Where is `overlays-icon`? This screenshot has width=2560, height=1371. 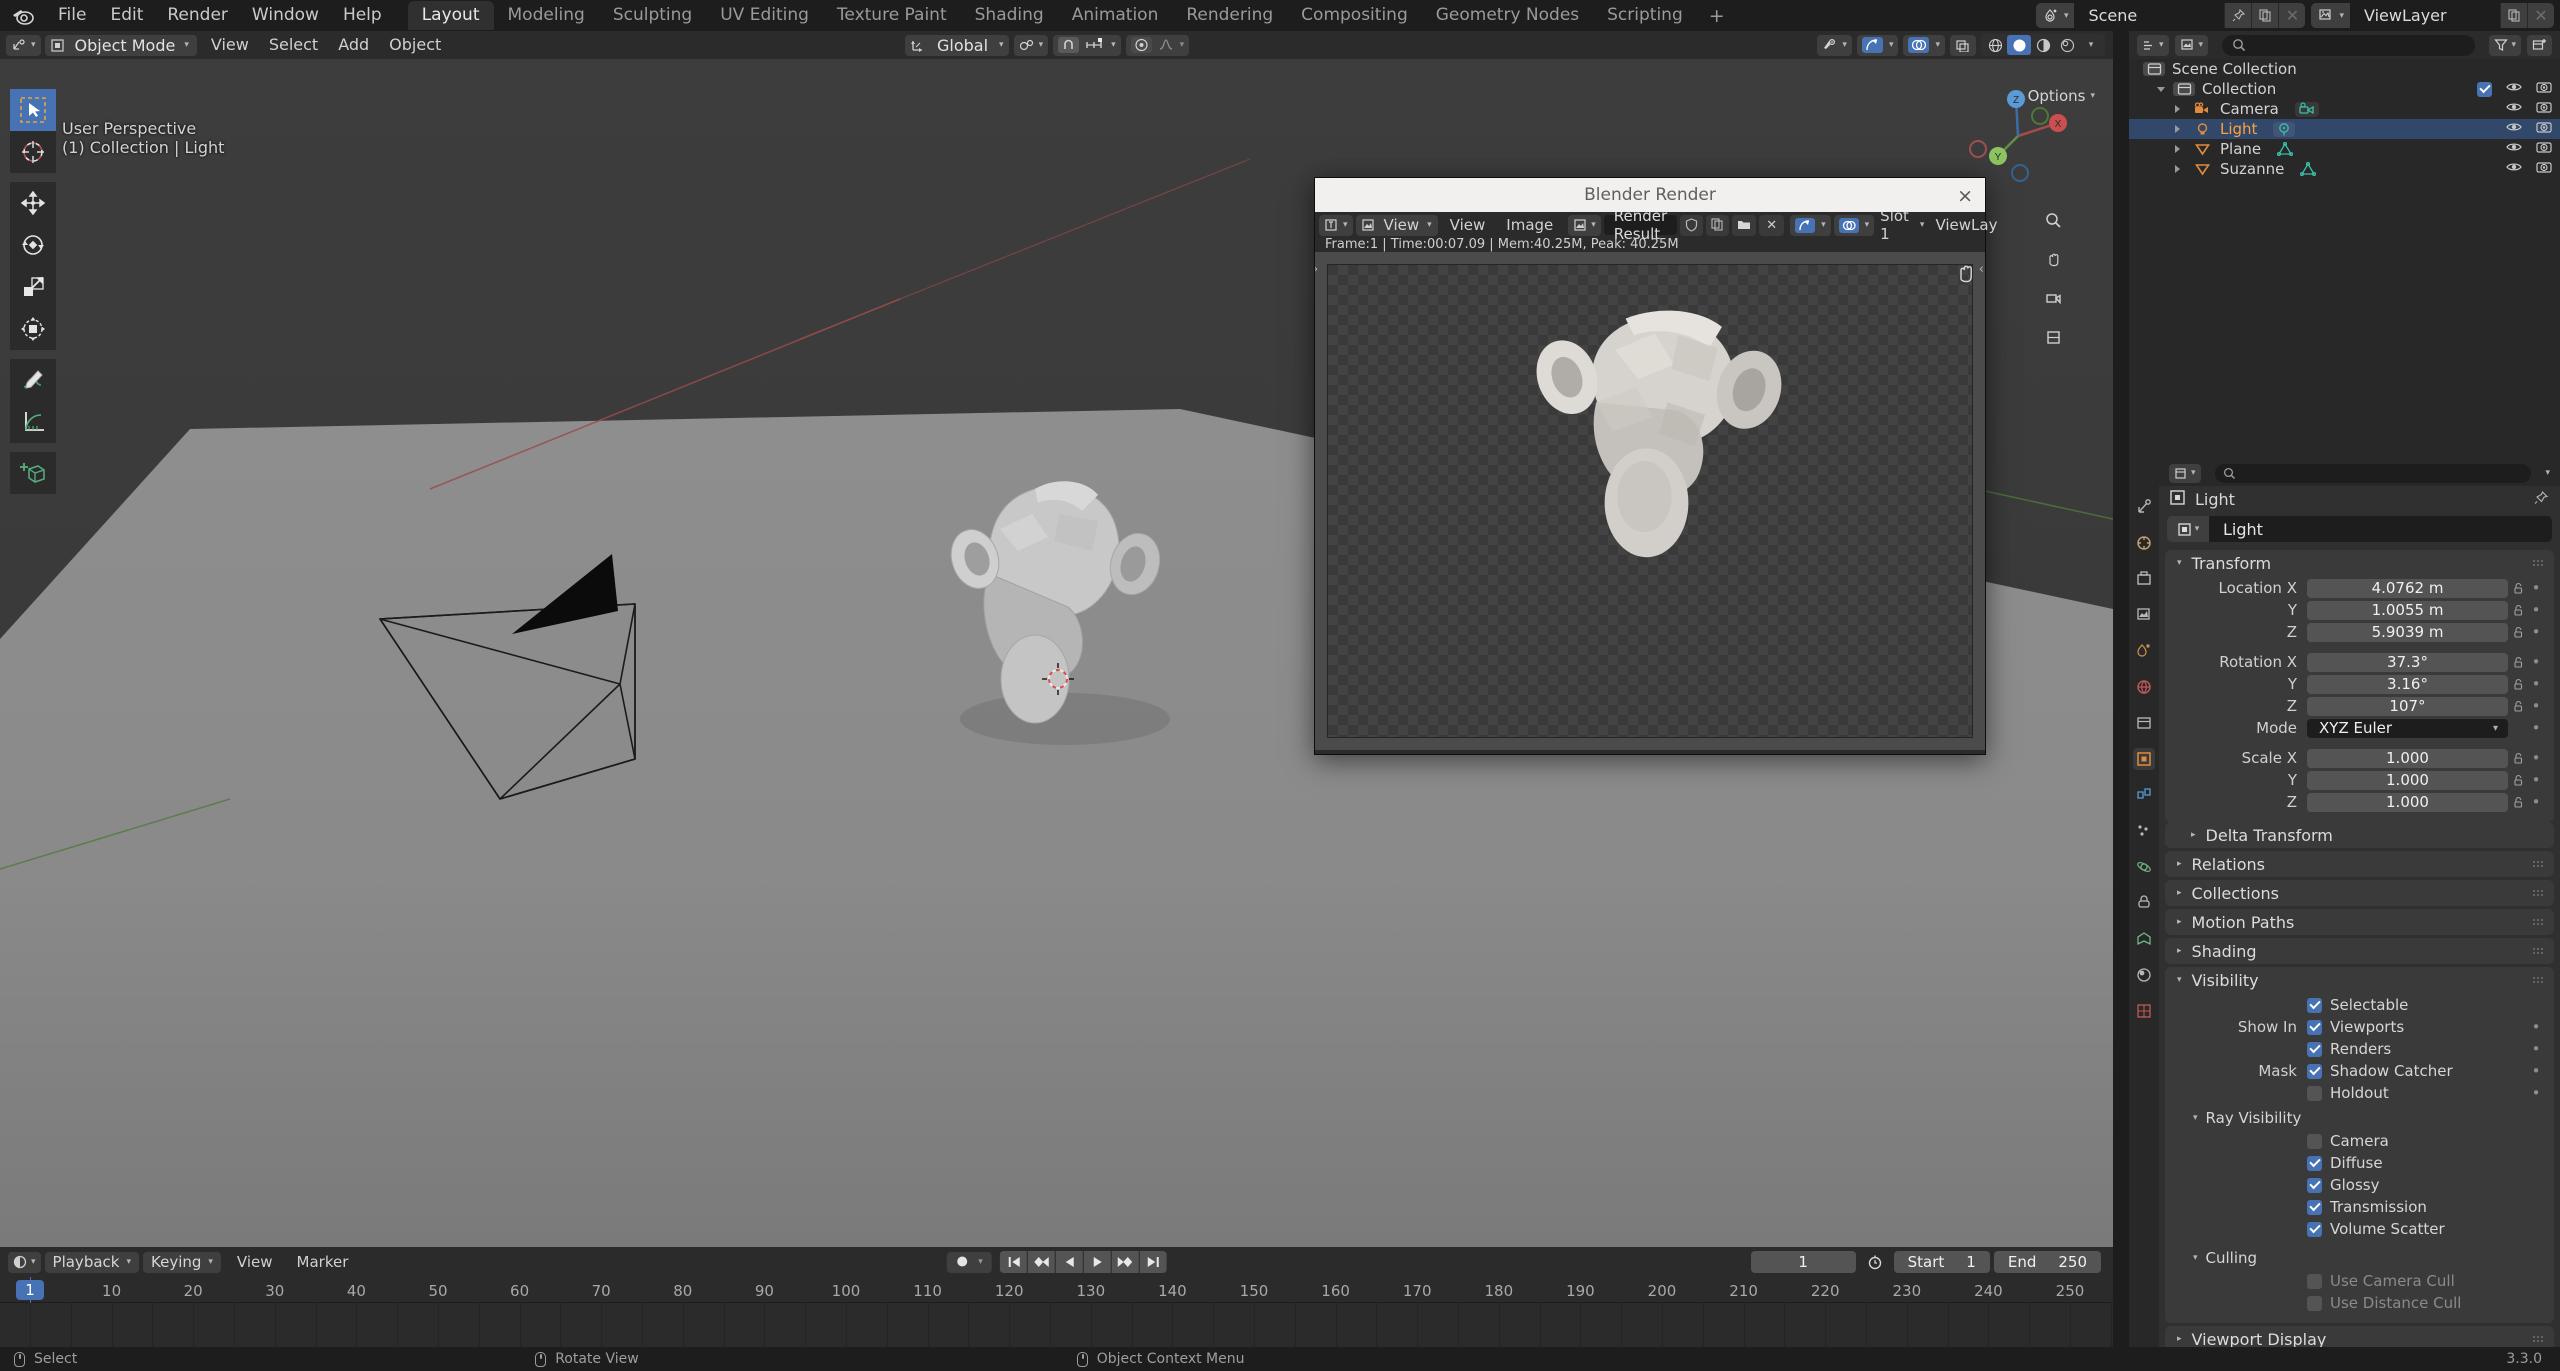
overlays-icon is located at coordinates (1919, 45).